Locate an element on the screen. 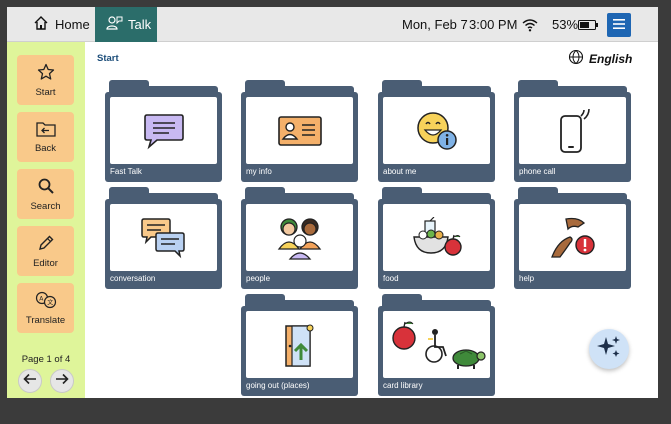 The width and height of the screenshot is (671, 424). folder-fast-talk: Fast Talk is located at coordinates (163, 131).